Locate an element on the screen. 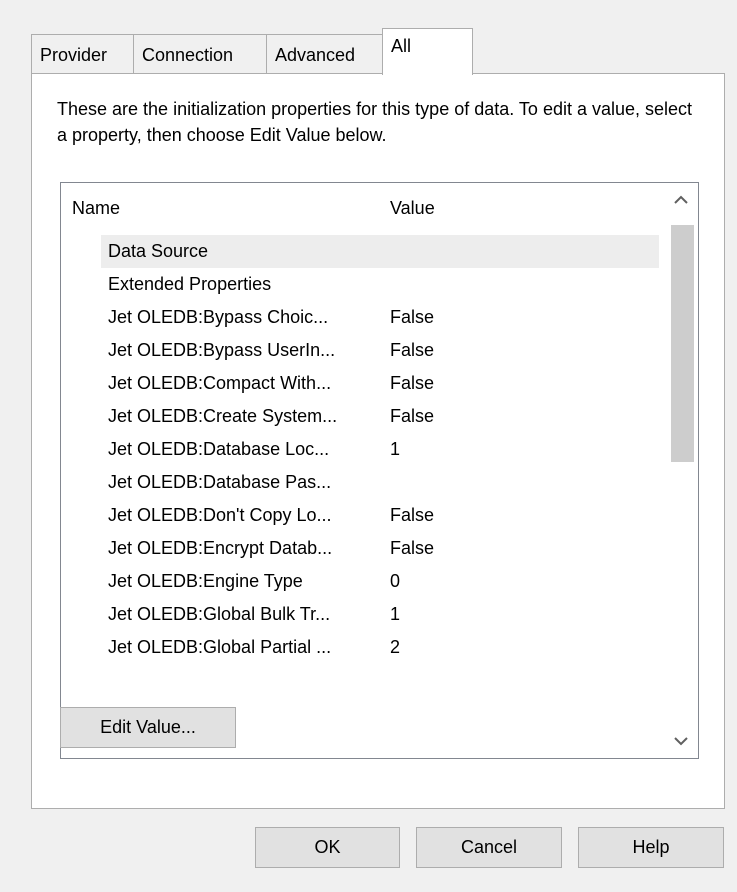 The width and height of the screenshot is (737, 892). list-item: Jet OLEDB:Don't Copy Lo... False is located at coordinates (361, 515).